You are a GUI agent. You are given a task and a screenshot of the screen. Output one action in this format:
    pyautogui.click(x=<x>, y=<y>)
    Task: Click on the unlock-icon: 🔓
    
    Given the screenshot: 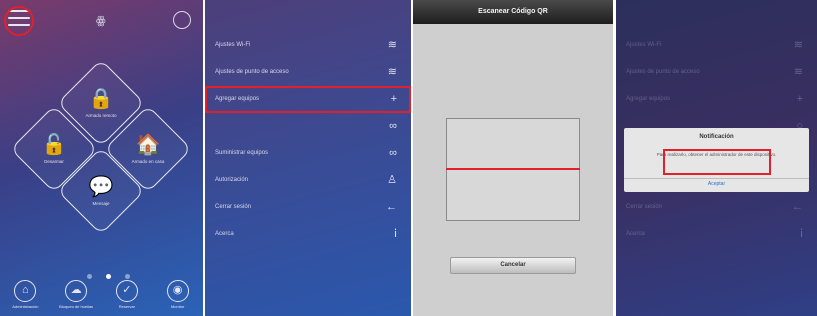 What is the action you would take?
    pyautogui.click(x=54, y=145)
    